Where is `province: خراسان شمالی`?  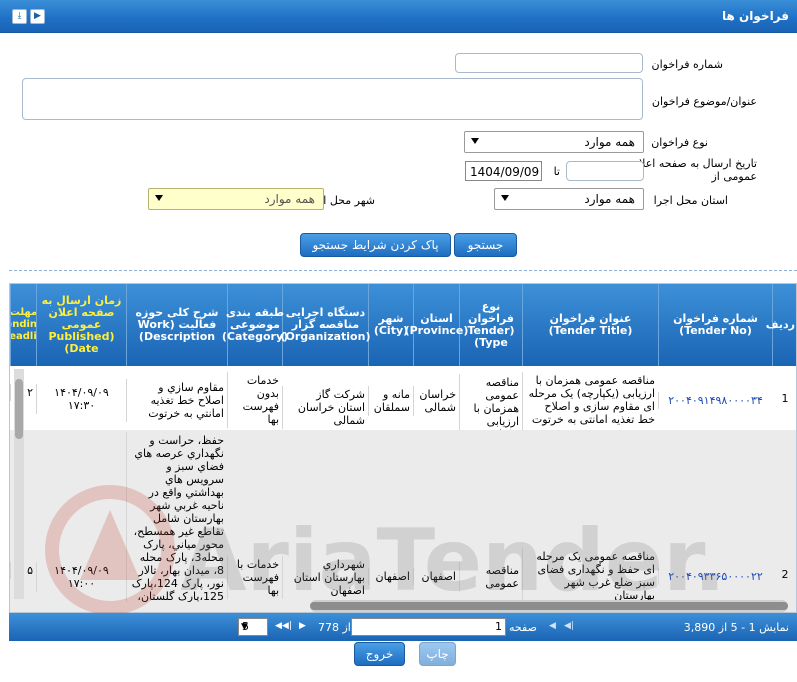
province: خراسان شمالی is located at coordinates (436, 401).